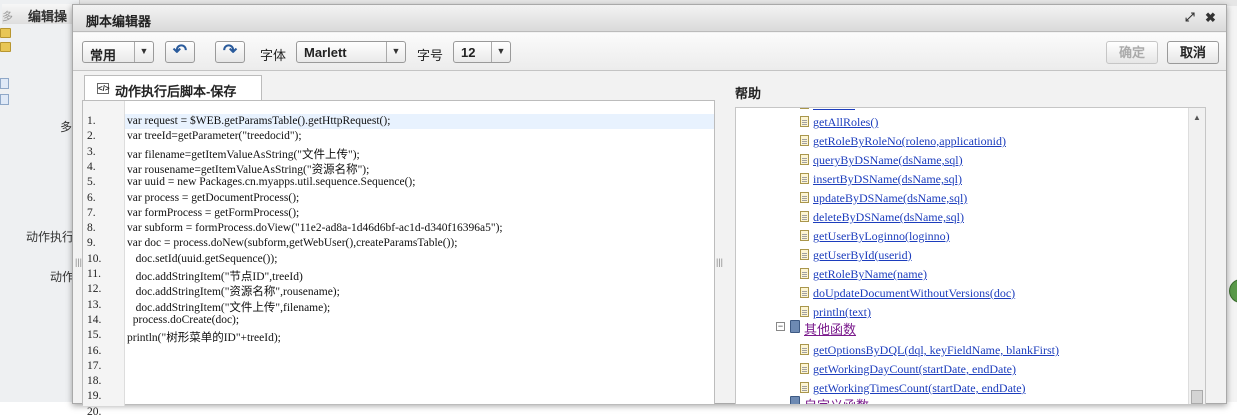  Describe the element at coordinates (7, 17) in the screenshot. I see `background-panel-prefix: 多` at that location.